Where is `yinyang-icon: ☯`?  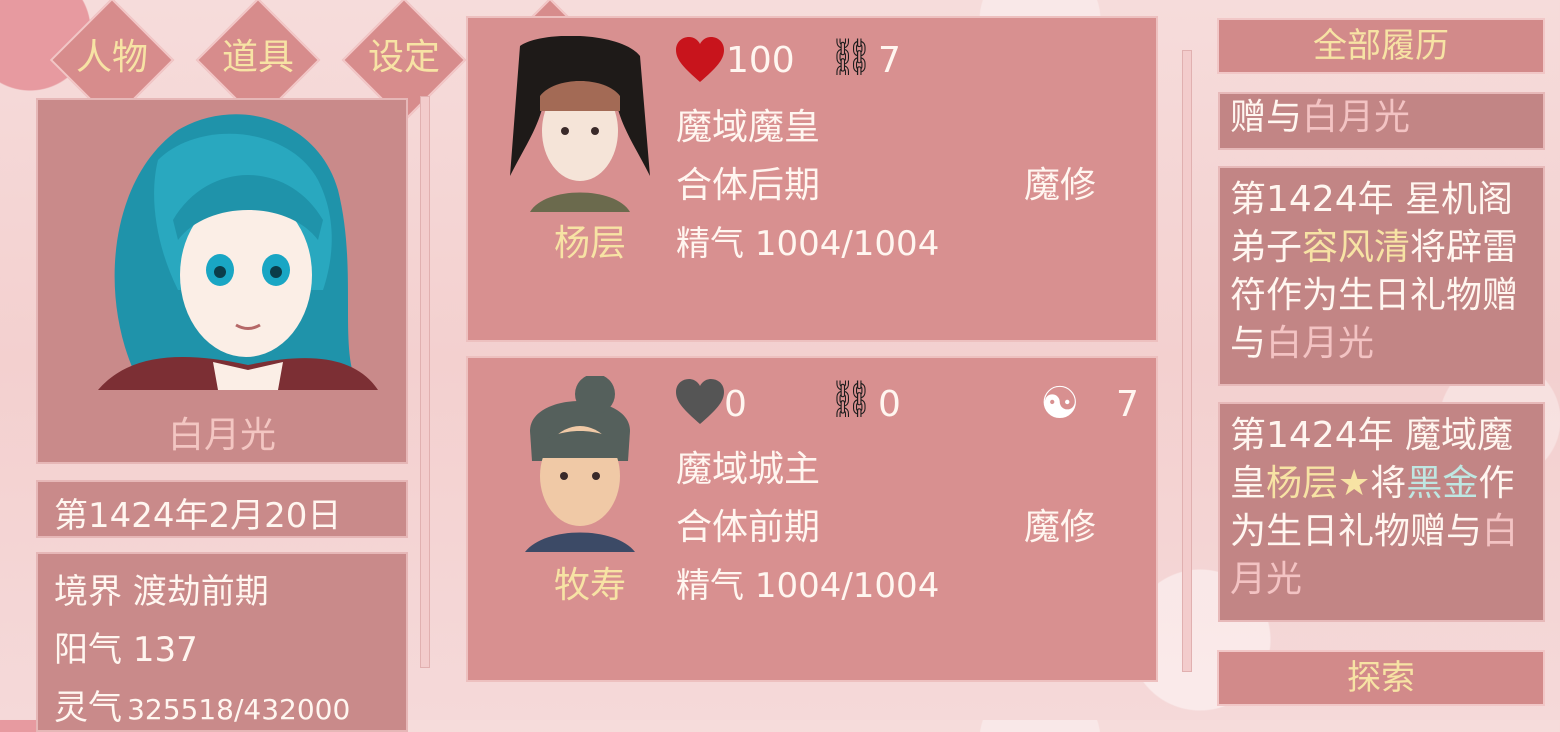
yinyang-icon: ☯ is located at coordinates (1060, 403).